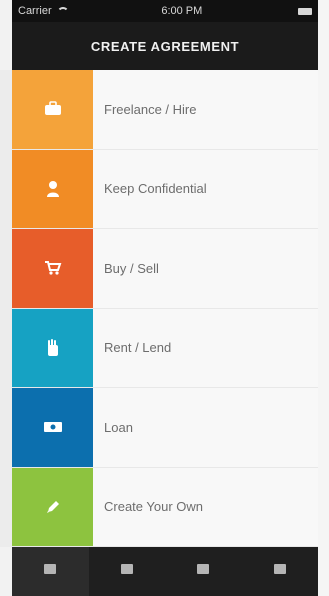 The width and height of the screenshot is (329, 596). What do you see at coordinates (182, 11) in the screenshot?
I see `time-label: 6:00 PM` at bounding box center [182, 11].